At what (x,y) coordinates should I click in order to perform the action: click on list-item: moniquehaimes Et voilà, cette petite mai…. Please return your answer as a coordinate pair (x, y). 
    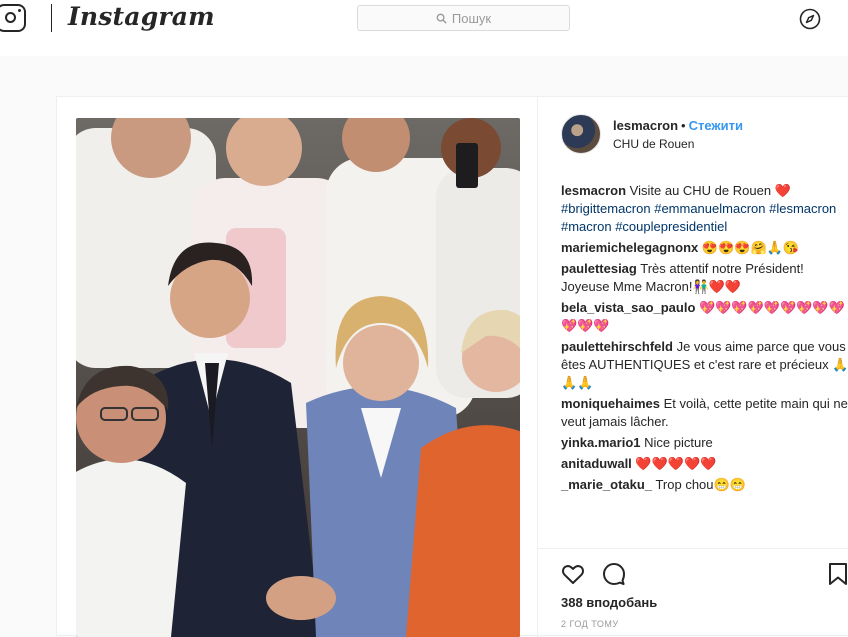
    Looking at the image, I should click on (704, 413).